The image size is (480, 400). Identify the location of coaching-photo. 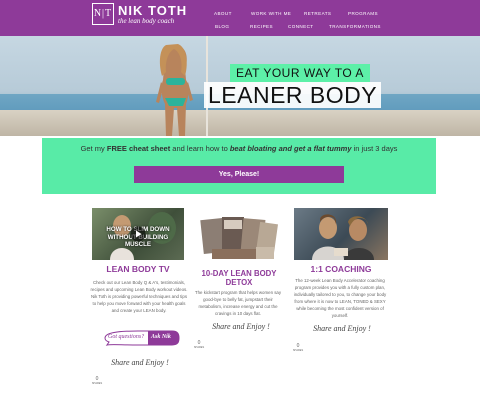
(343, 237).